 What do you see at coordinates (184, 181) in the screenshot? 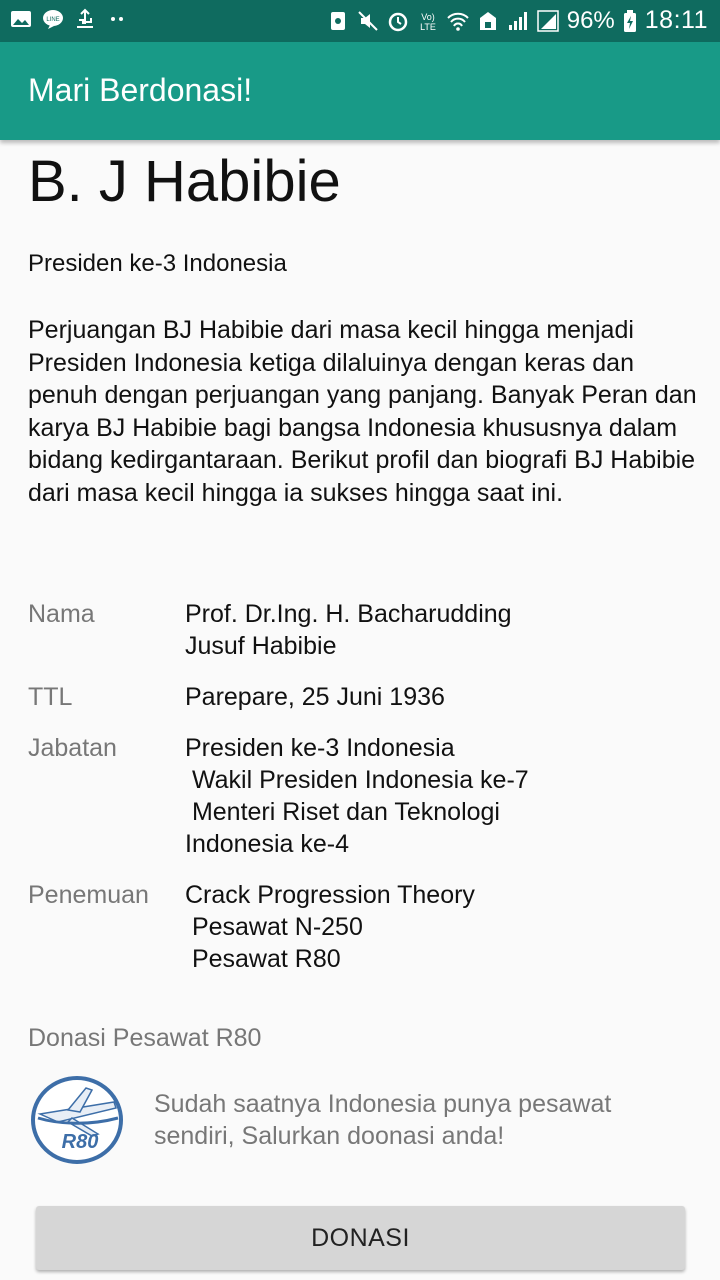
I see `profile-name: B. J Habibie` at bounding box center [184, 181].